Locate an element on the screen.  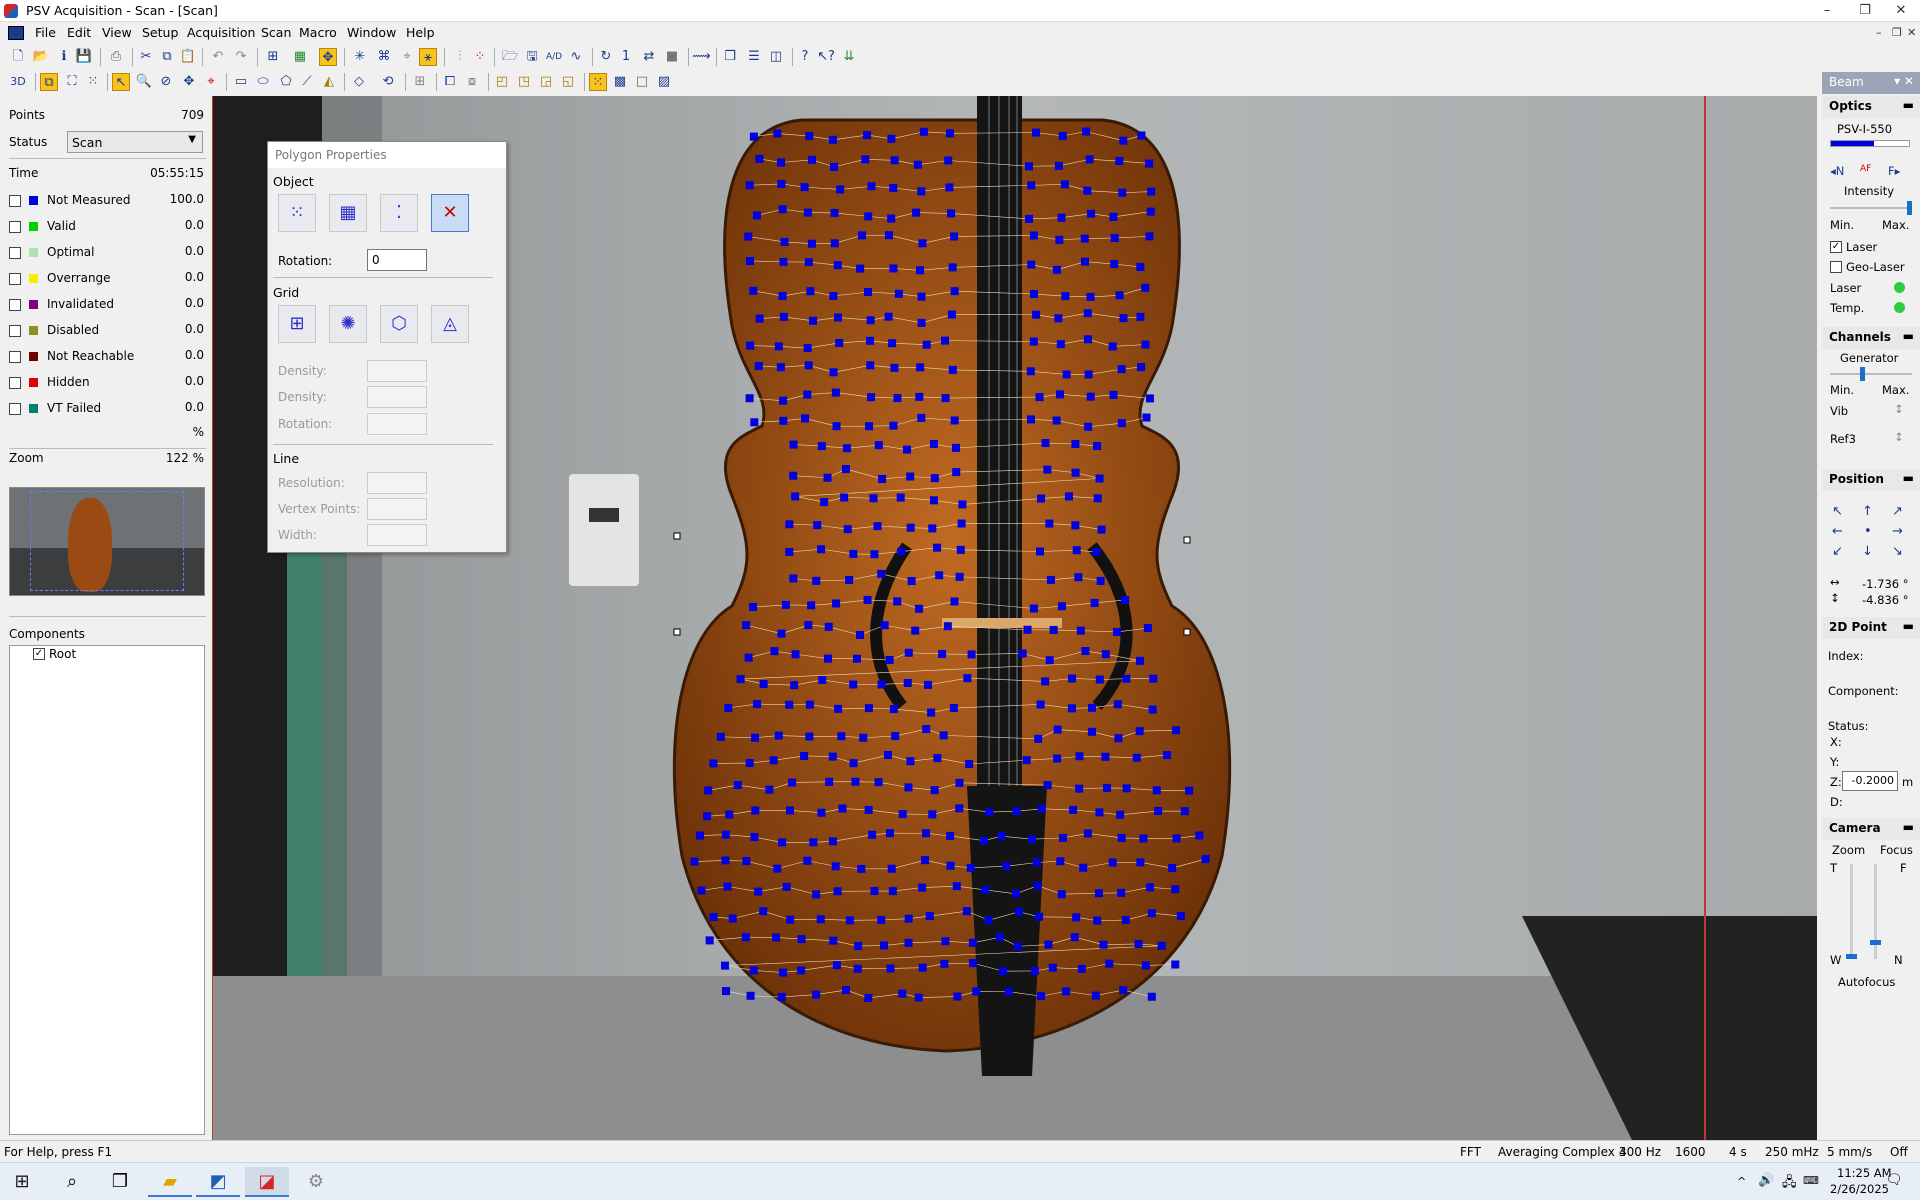
open-icon: 📂 is located at coordinates (41, 57).